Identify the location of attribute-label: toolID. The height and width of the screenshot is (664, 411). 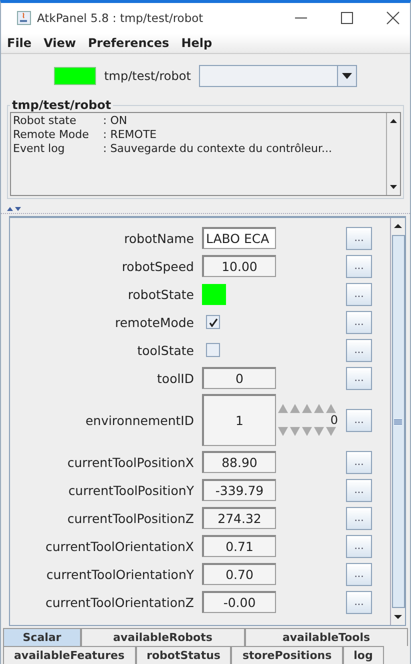
(175, 378).